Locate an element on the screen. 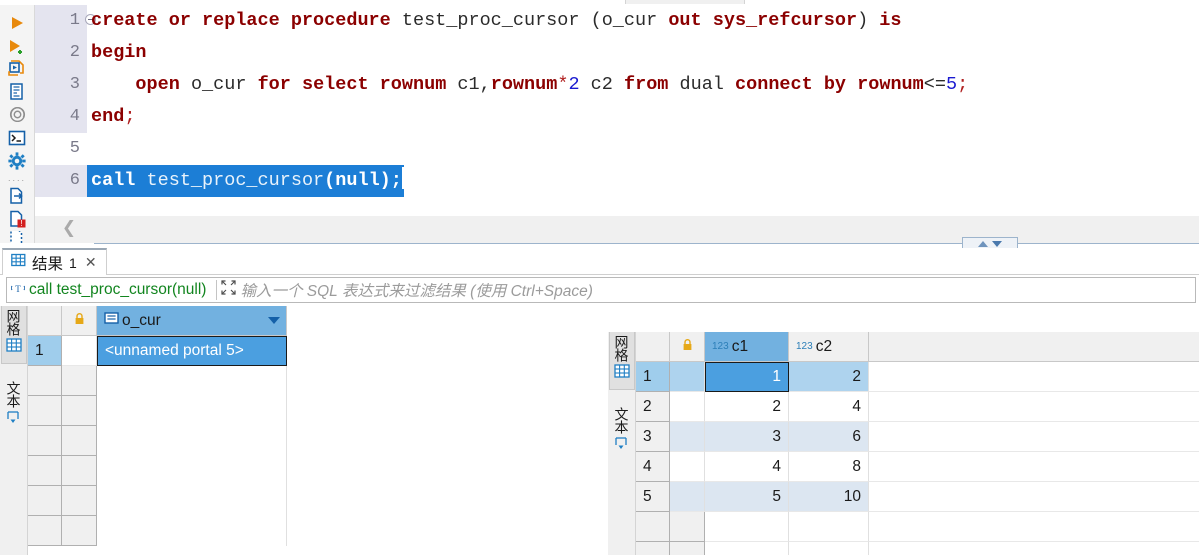 The height and width of the screenshot is (555, 1199). vv-column-header-c1: 123 c1 is located at coordinates (747, 347).